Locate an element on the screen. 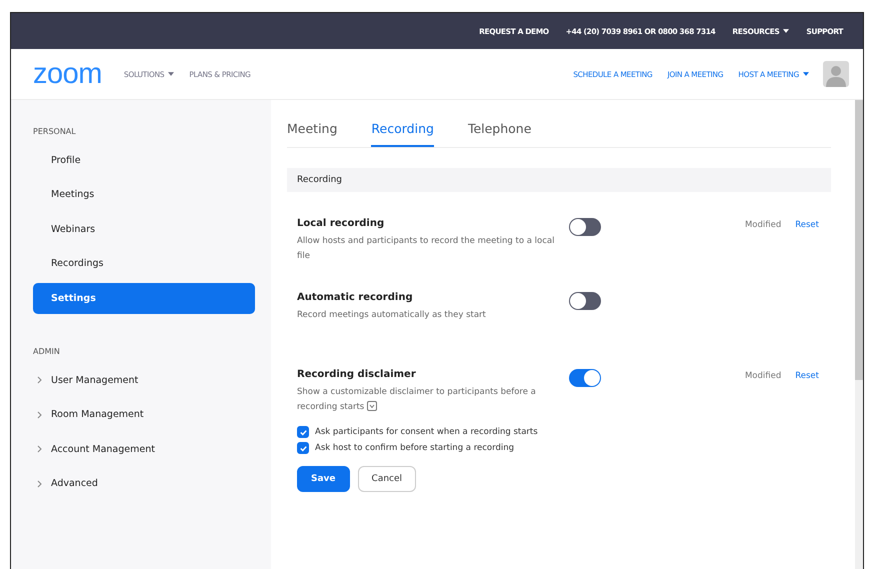 This screenshot has height=569, width=870. tab: Recording is located at coordinates (402, 133).